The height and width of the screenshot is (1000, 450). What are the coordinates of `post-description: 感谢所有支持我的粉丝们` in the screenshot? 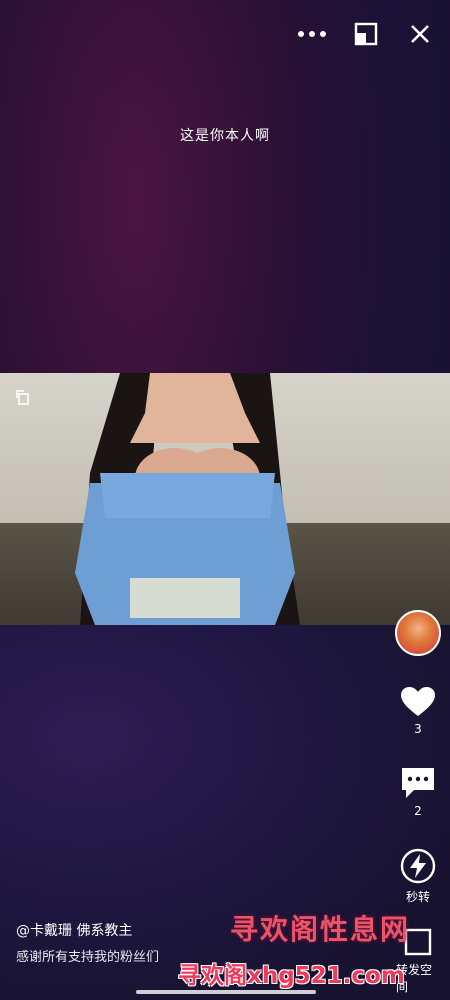 It's located at (88, 957).